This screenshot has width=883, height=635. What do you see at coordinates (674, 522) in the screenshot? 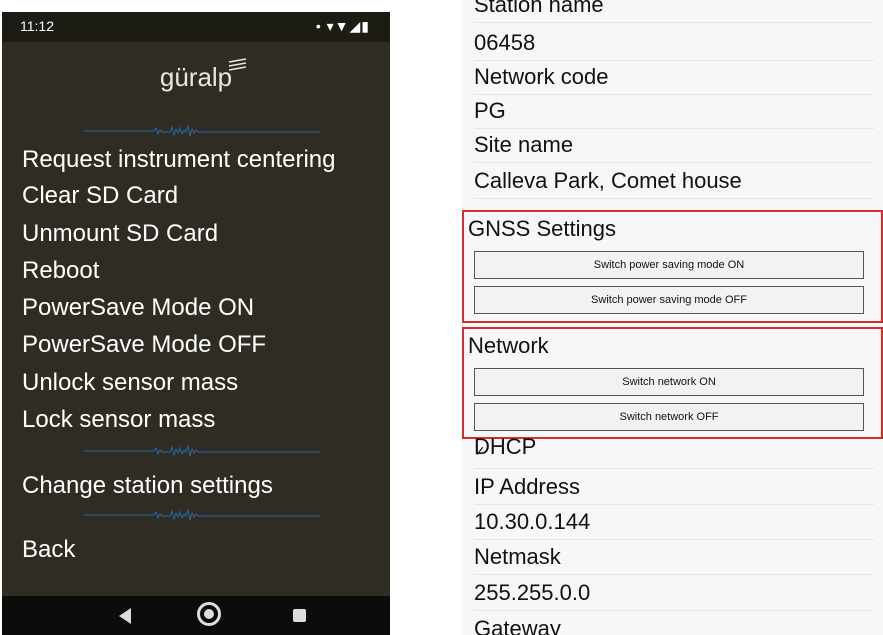
I see `ip-address-field: 10.30.0.144` at bounding box center [674, 522].